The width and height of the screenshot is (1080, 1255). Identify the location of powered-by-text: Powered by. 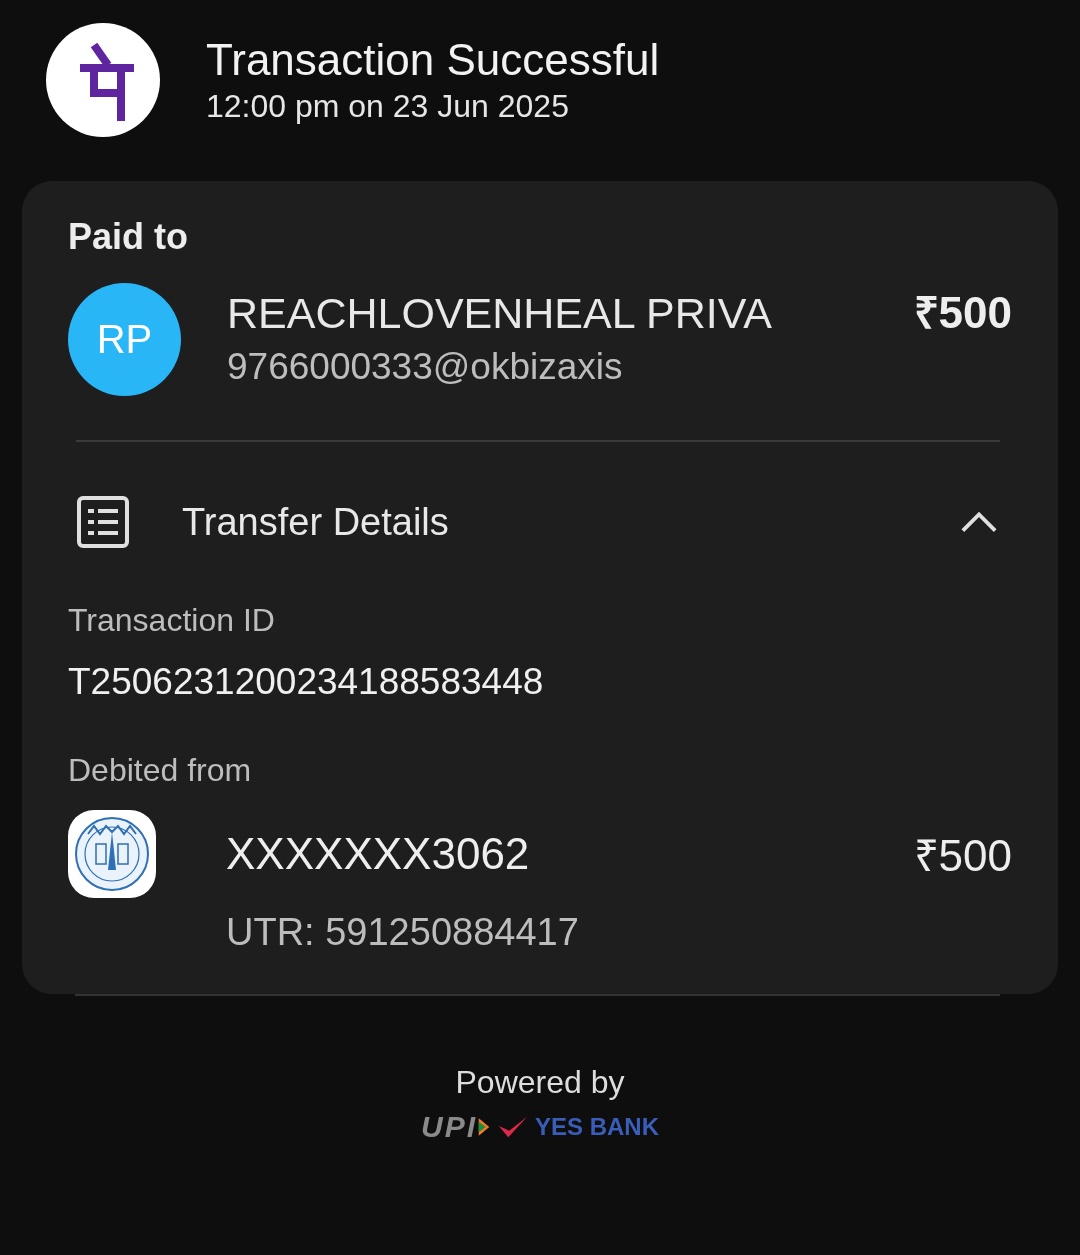
(540, 1082).